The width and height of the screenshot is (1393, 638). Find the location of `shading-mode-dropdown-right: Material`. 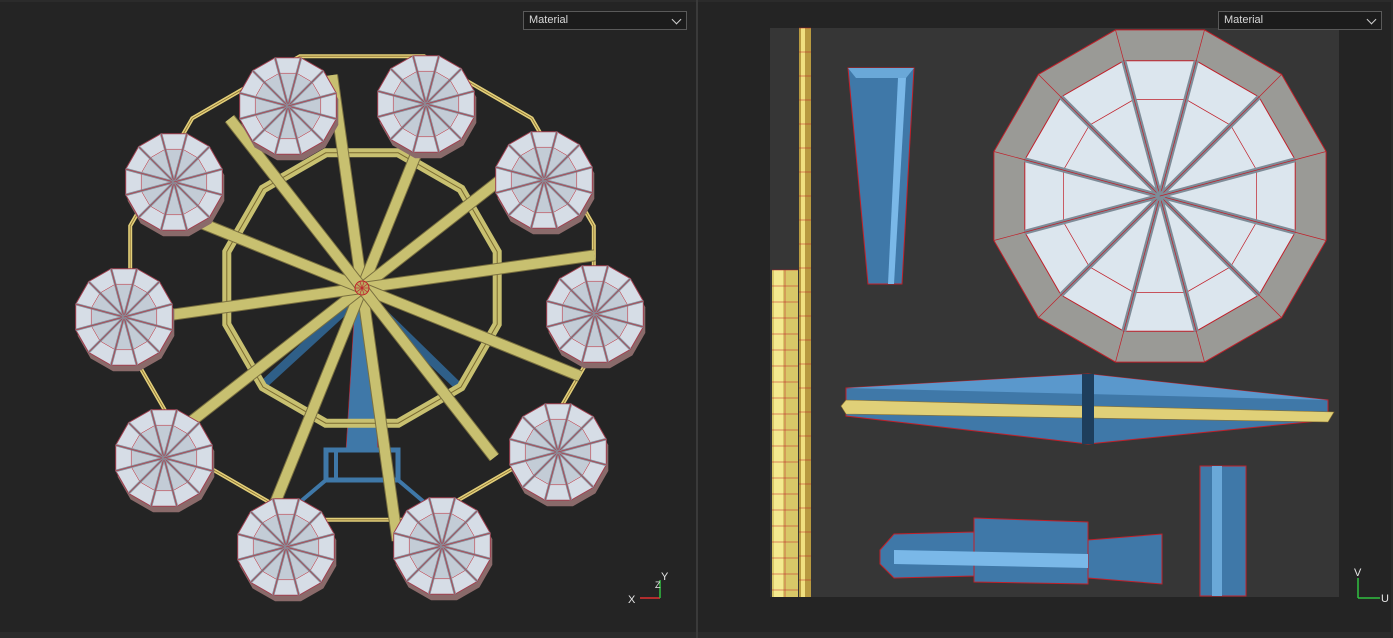

shading-mode-dropdown-right: Material is located at coordinates (1300, 20).